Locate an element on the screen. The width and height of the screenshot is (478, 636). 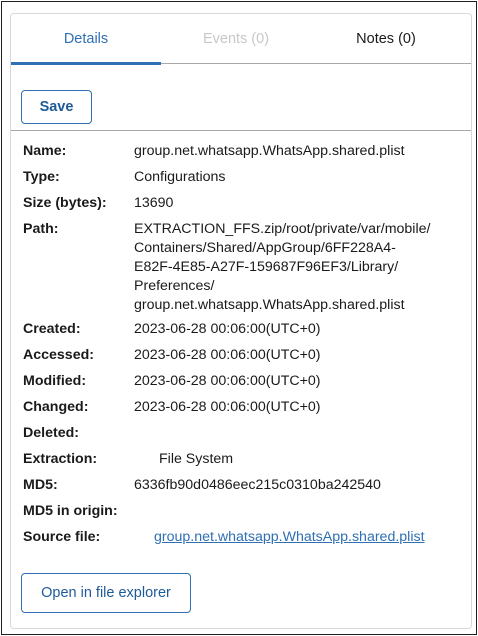
field-row-modified: Modified: 2023-06-28 00:06:00(UTC+0) is located at coordinates (243, 385).